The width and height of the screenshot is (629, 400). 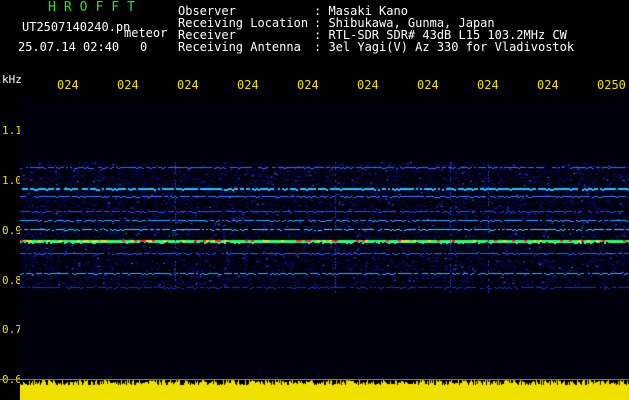 I want to click on time-tick-3: 024, so click(x=188, y=85).